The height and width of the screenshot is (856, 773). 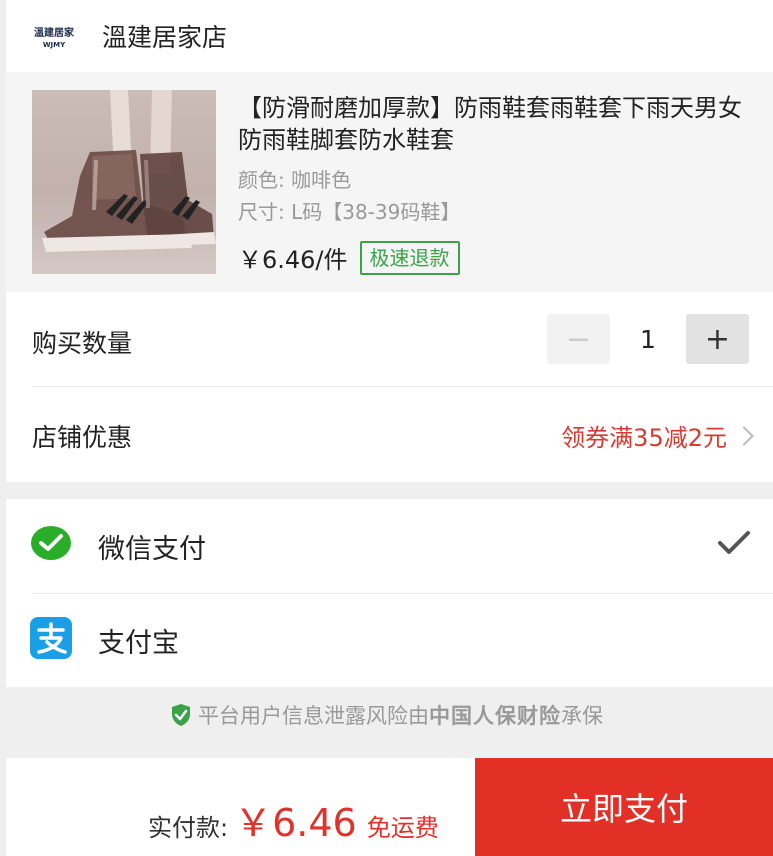 What do you see at coordinates (624, 807) in the screenshot?
I see `pay-now-button: 立即支付` at bounding box center [624, 807].